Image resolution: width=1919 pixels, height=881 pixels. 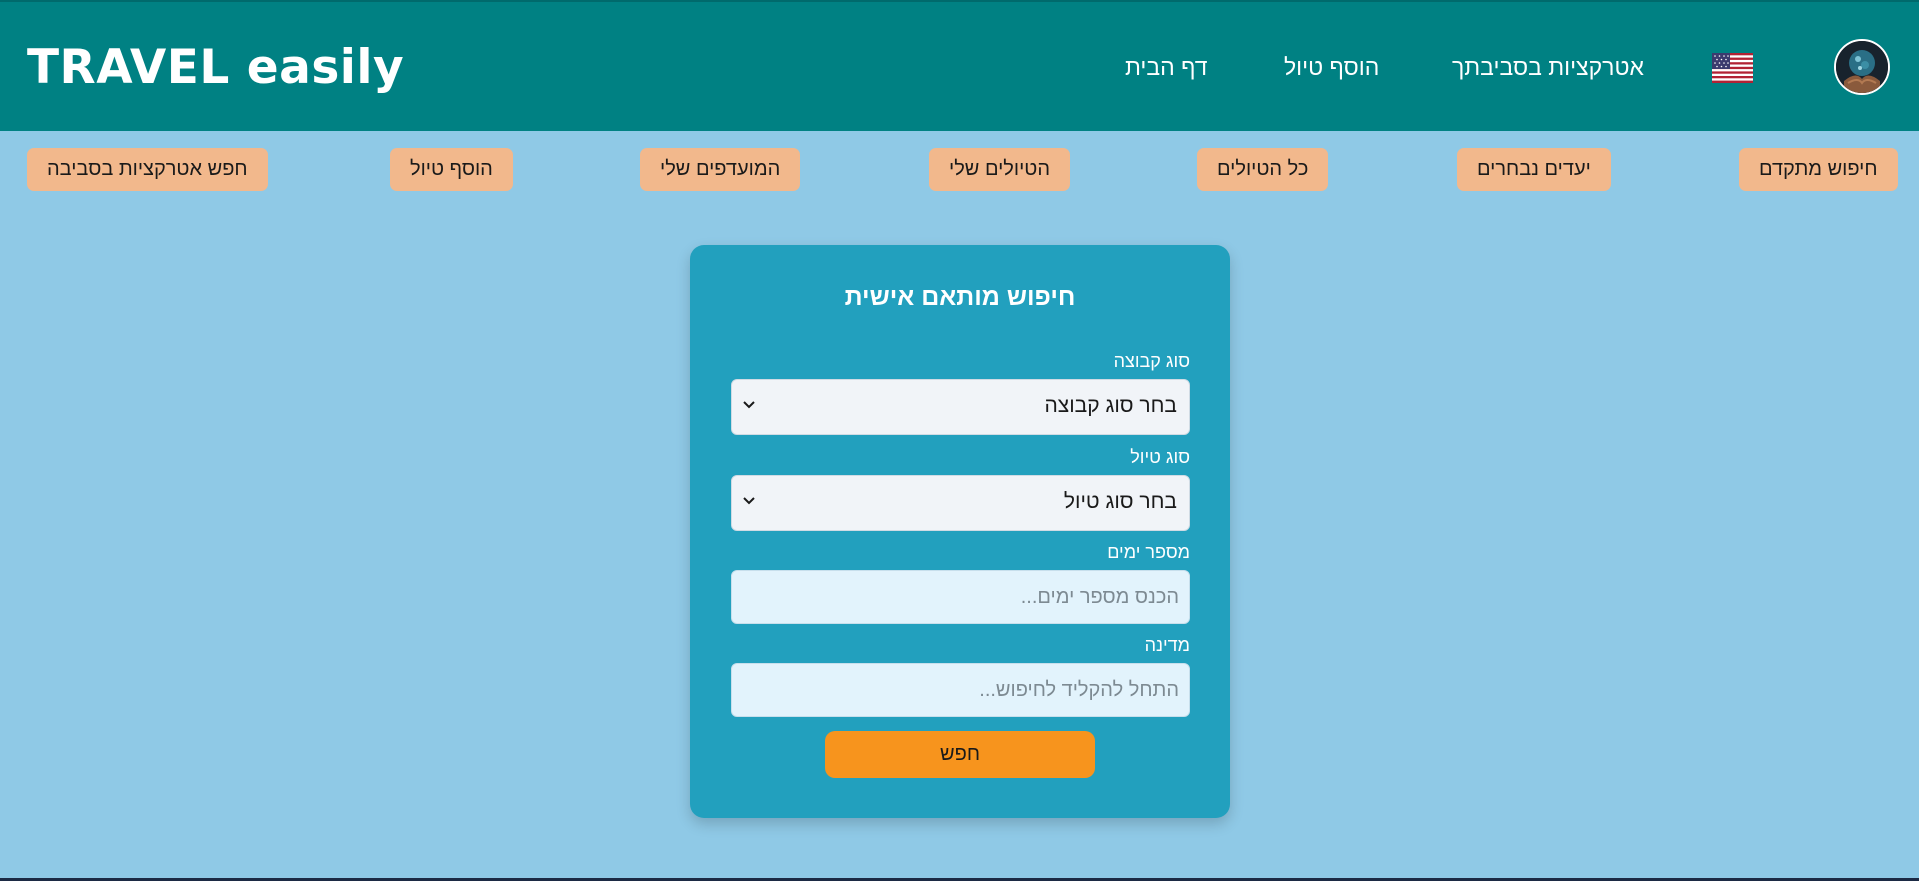 What do you see at coordinates (960, 690) in the screenshot?
I see `country-input` at bounding box center [960, 690].